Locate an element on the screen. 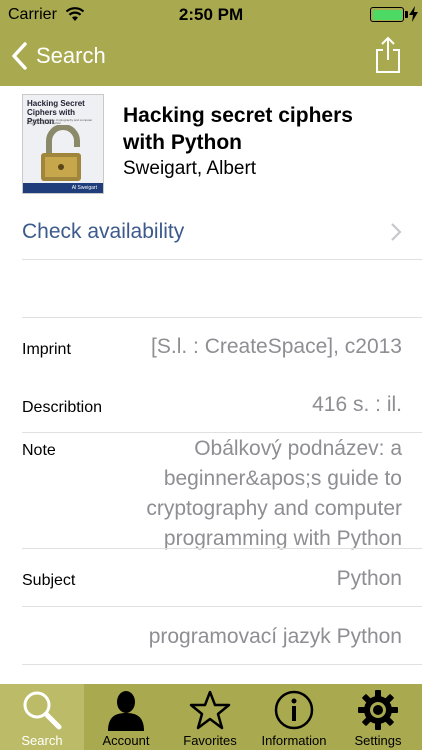  tab-label: Favorites is located at coordinates (210, 740).